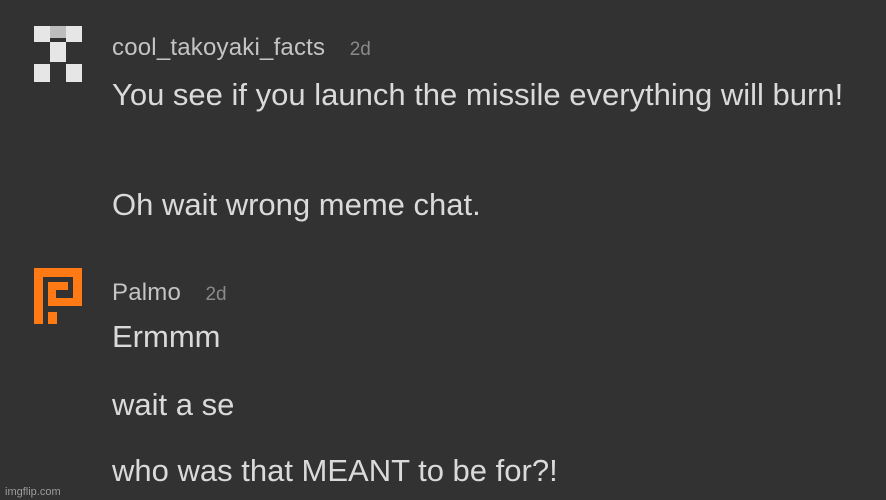 The width and height of the screenshot is (886, 500). What do you see at coordinates (166, 336) in the screenshot?
I see `comment-paragraph: Ermmm` at bounding box center [166, 336].